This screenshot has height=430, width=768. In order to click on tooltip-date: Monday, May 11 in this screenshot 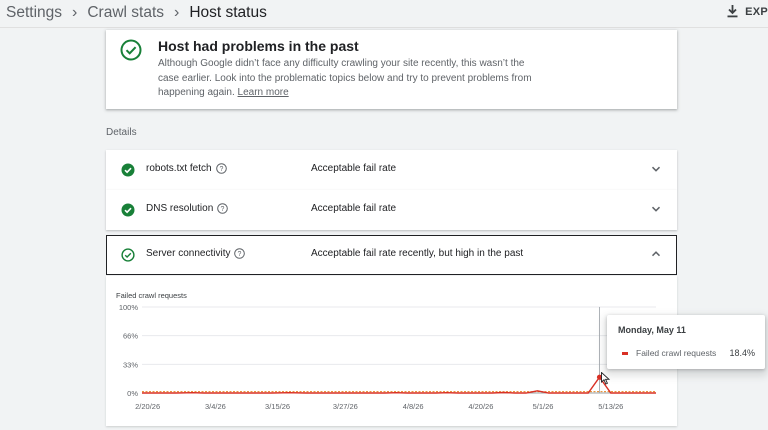, I will do `click(652, 330)`.